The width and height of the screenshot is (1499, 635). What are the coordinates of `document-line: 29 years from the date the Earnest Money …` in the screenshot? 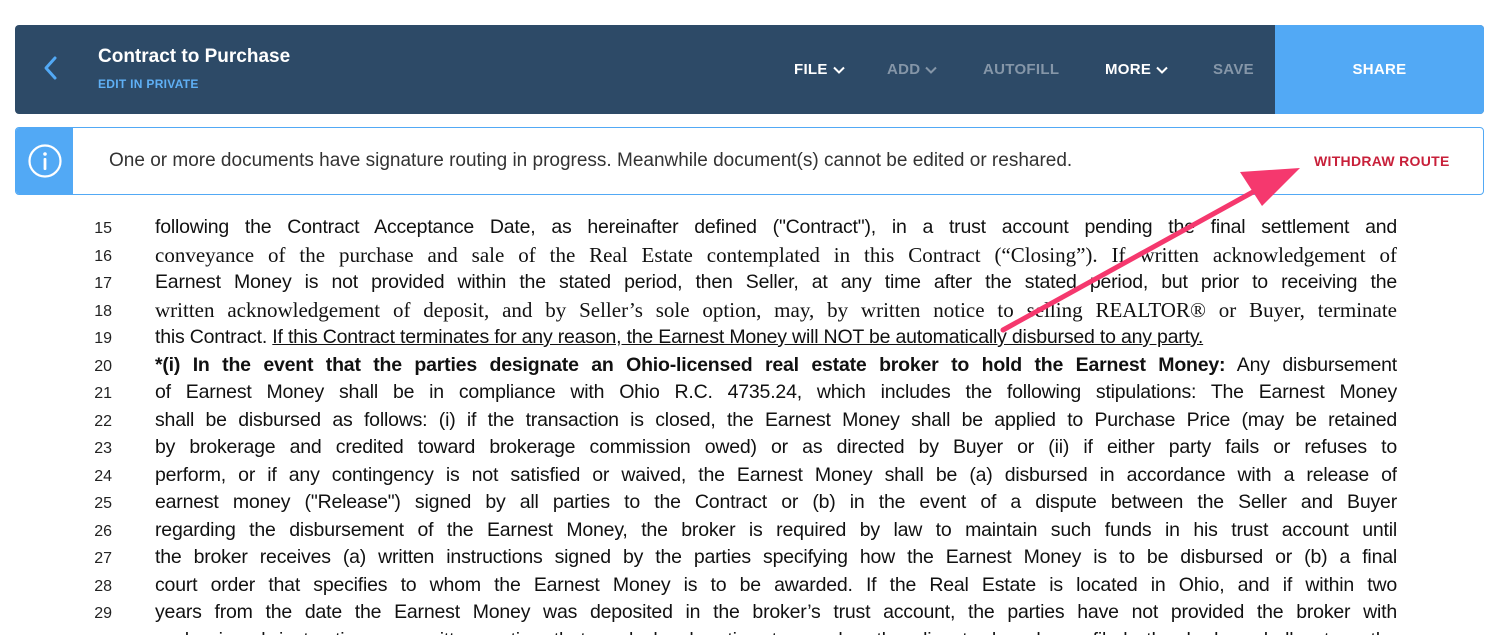 It's located at (749, 613).